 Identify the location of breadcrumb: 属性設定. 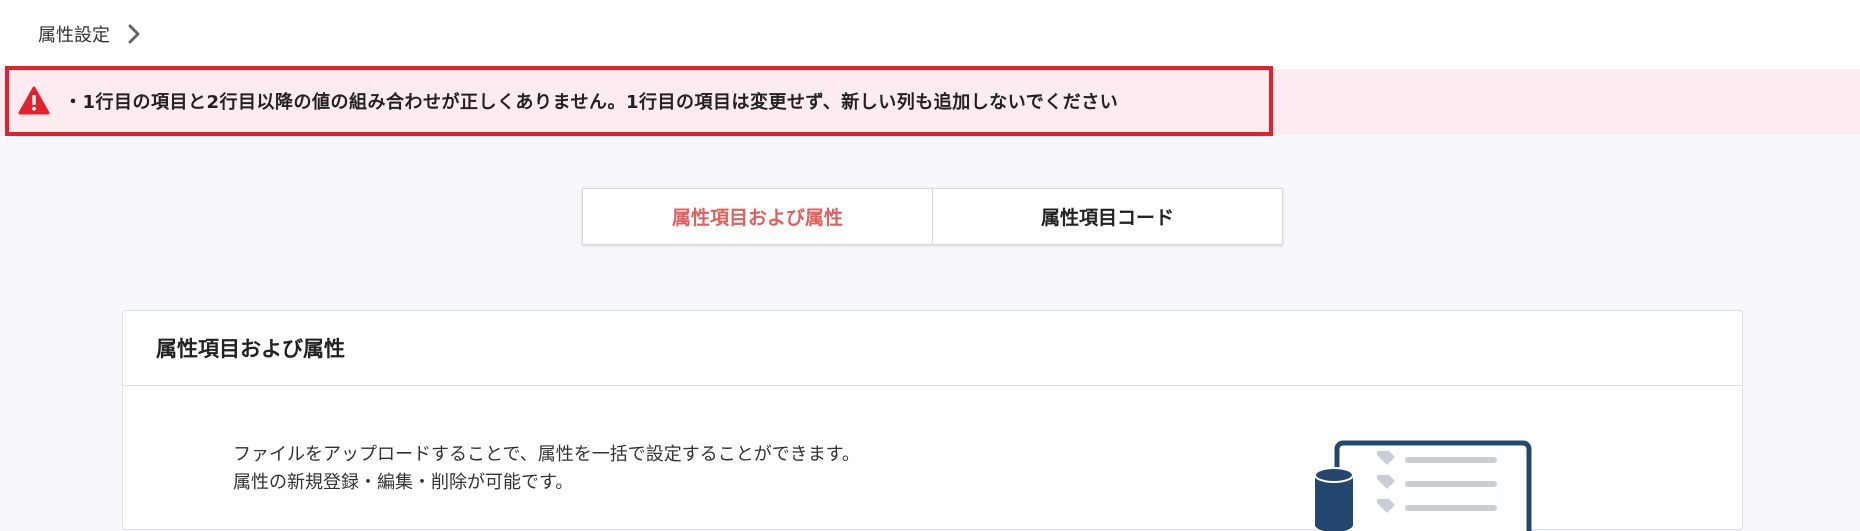
(89, 34).